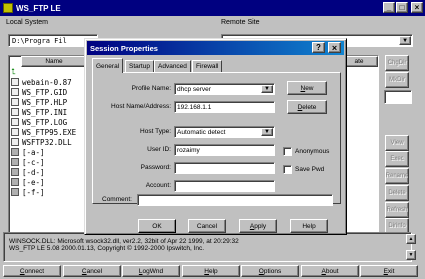 This screenshot has height=279, width=425. Describe the element at coordinates (194, 89) in the screenshot. I see `profile-name-value: dhcp server` at that location.